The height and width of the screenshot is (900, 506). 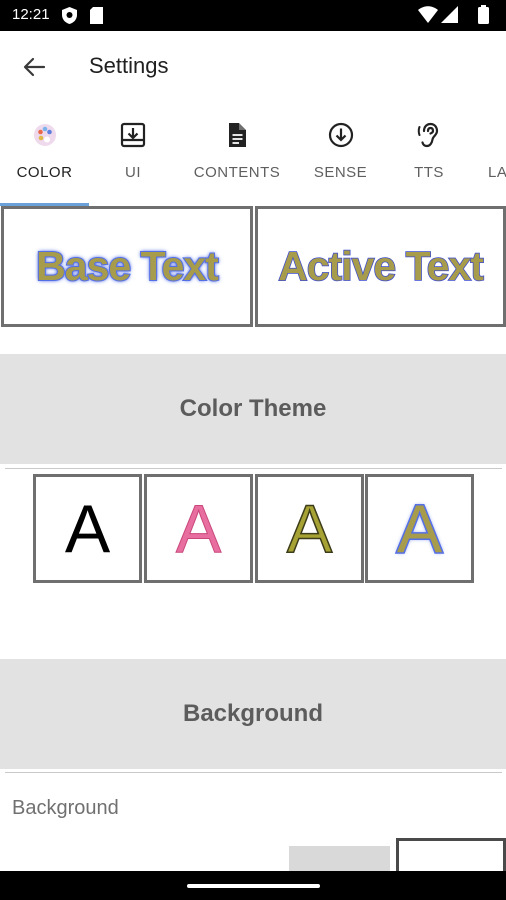 I want to click on tab-tts-label: TTS, so click(x=429, y=172).